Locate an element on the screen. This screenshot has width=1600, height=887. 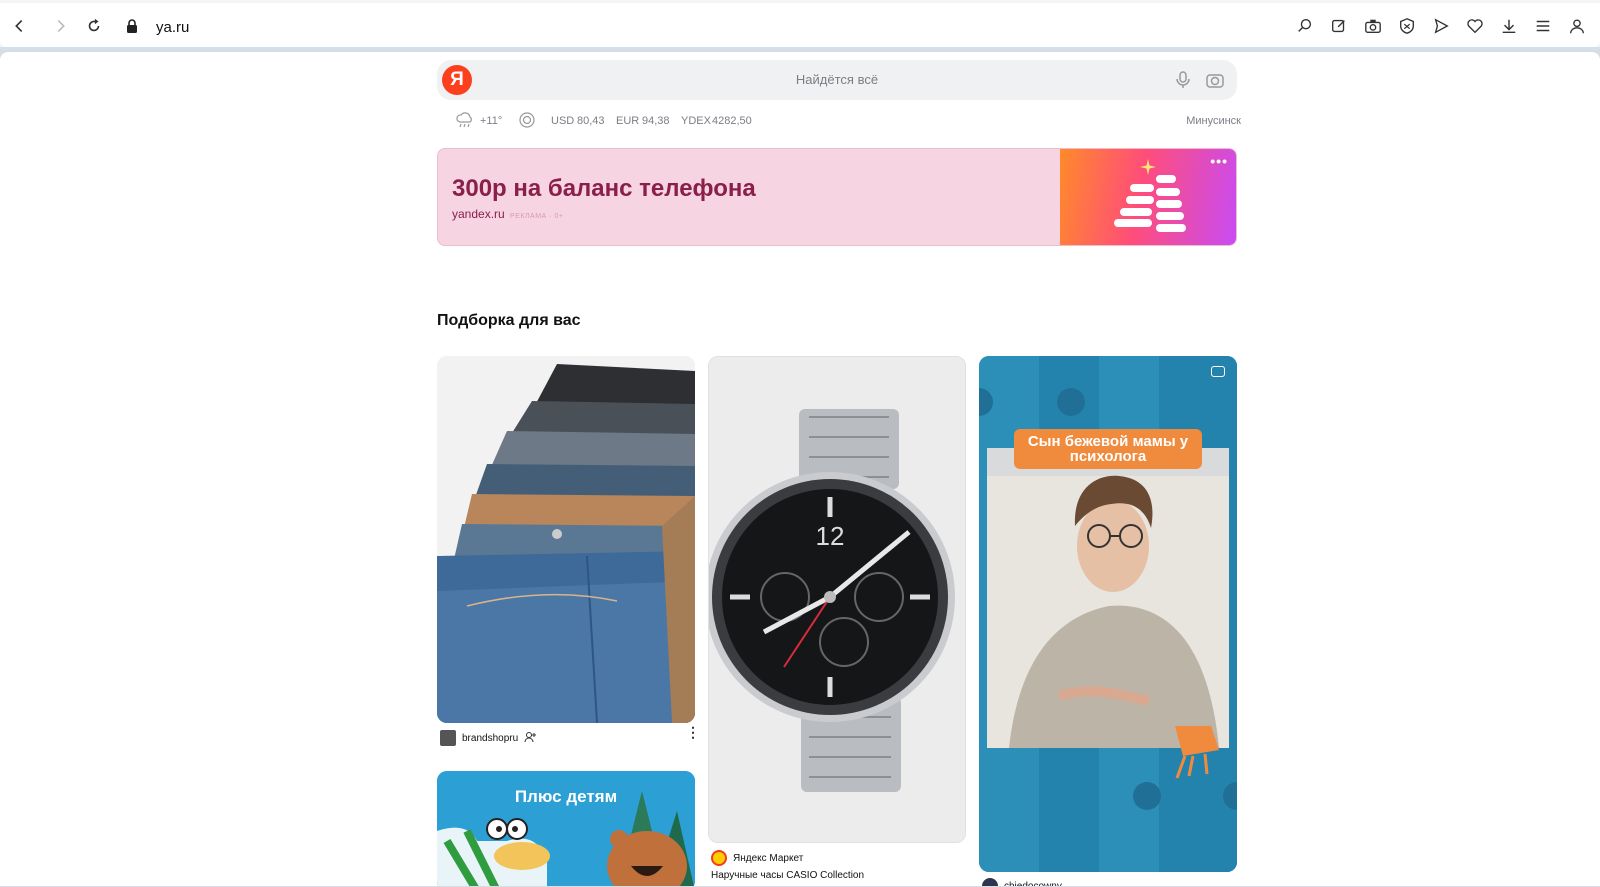
feed-card-watch: 12 is located at coordinates (837, 599).